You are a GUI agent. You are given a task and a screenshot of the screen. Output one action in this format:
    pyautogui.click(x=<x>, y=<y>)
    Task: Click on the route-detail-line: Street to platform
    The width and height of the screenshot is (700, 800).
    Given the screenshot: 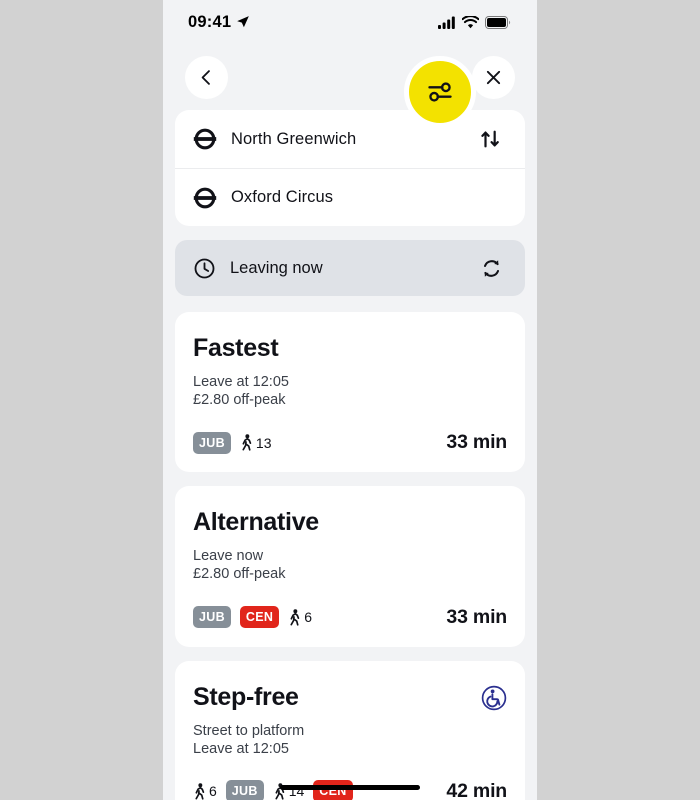 What is the action you would take?
    pyautogui.click(x=249, y=730)
    